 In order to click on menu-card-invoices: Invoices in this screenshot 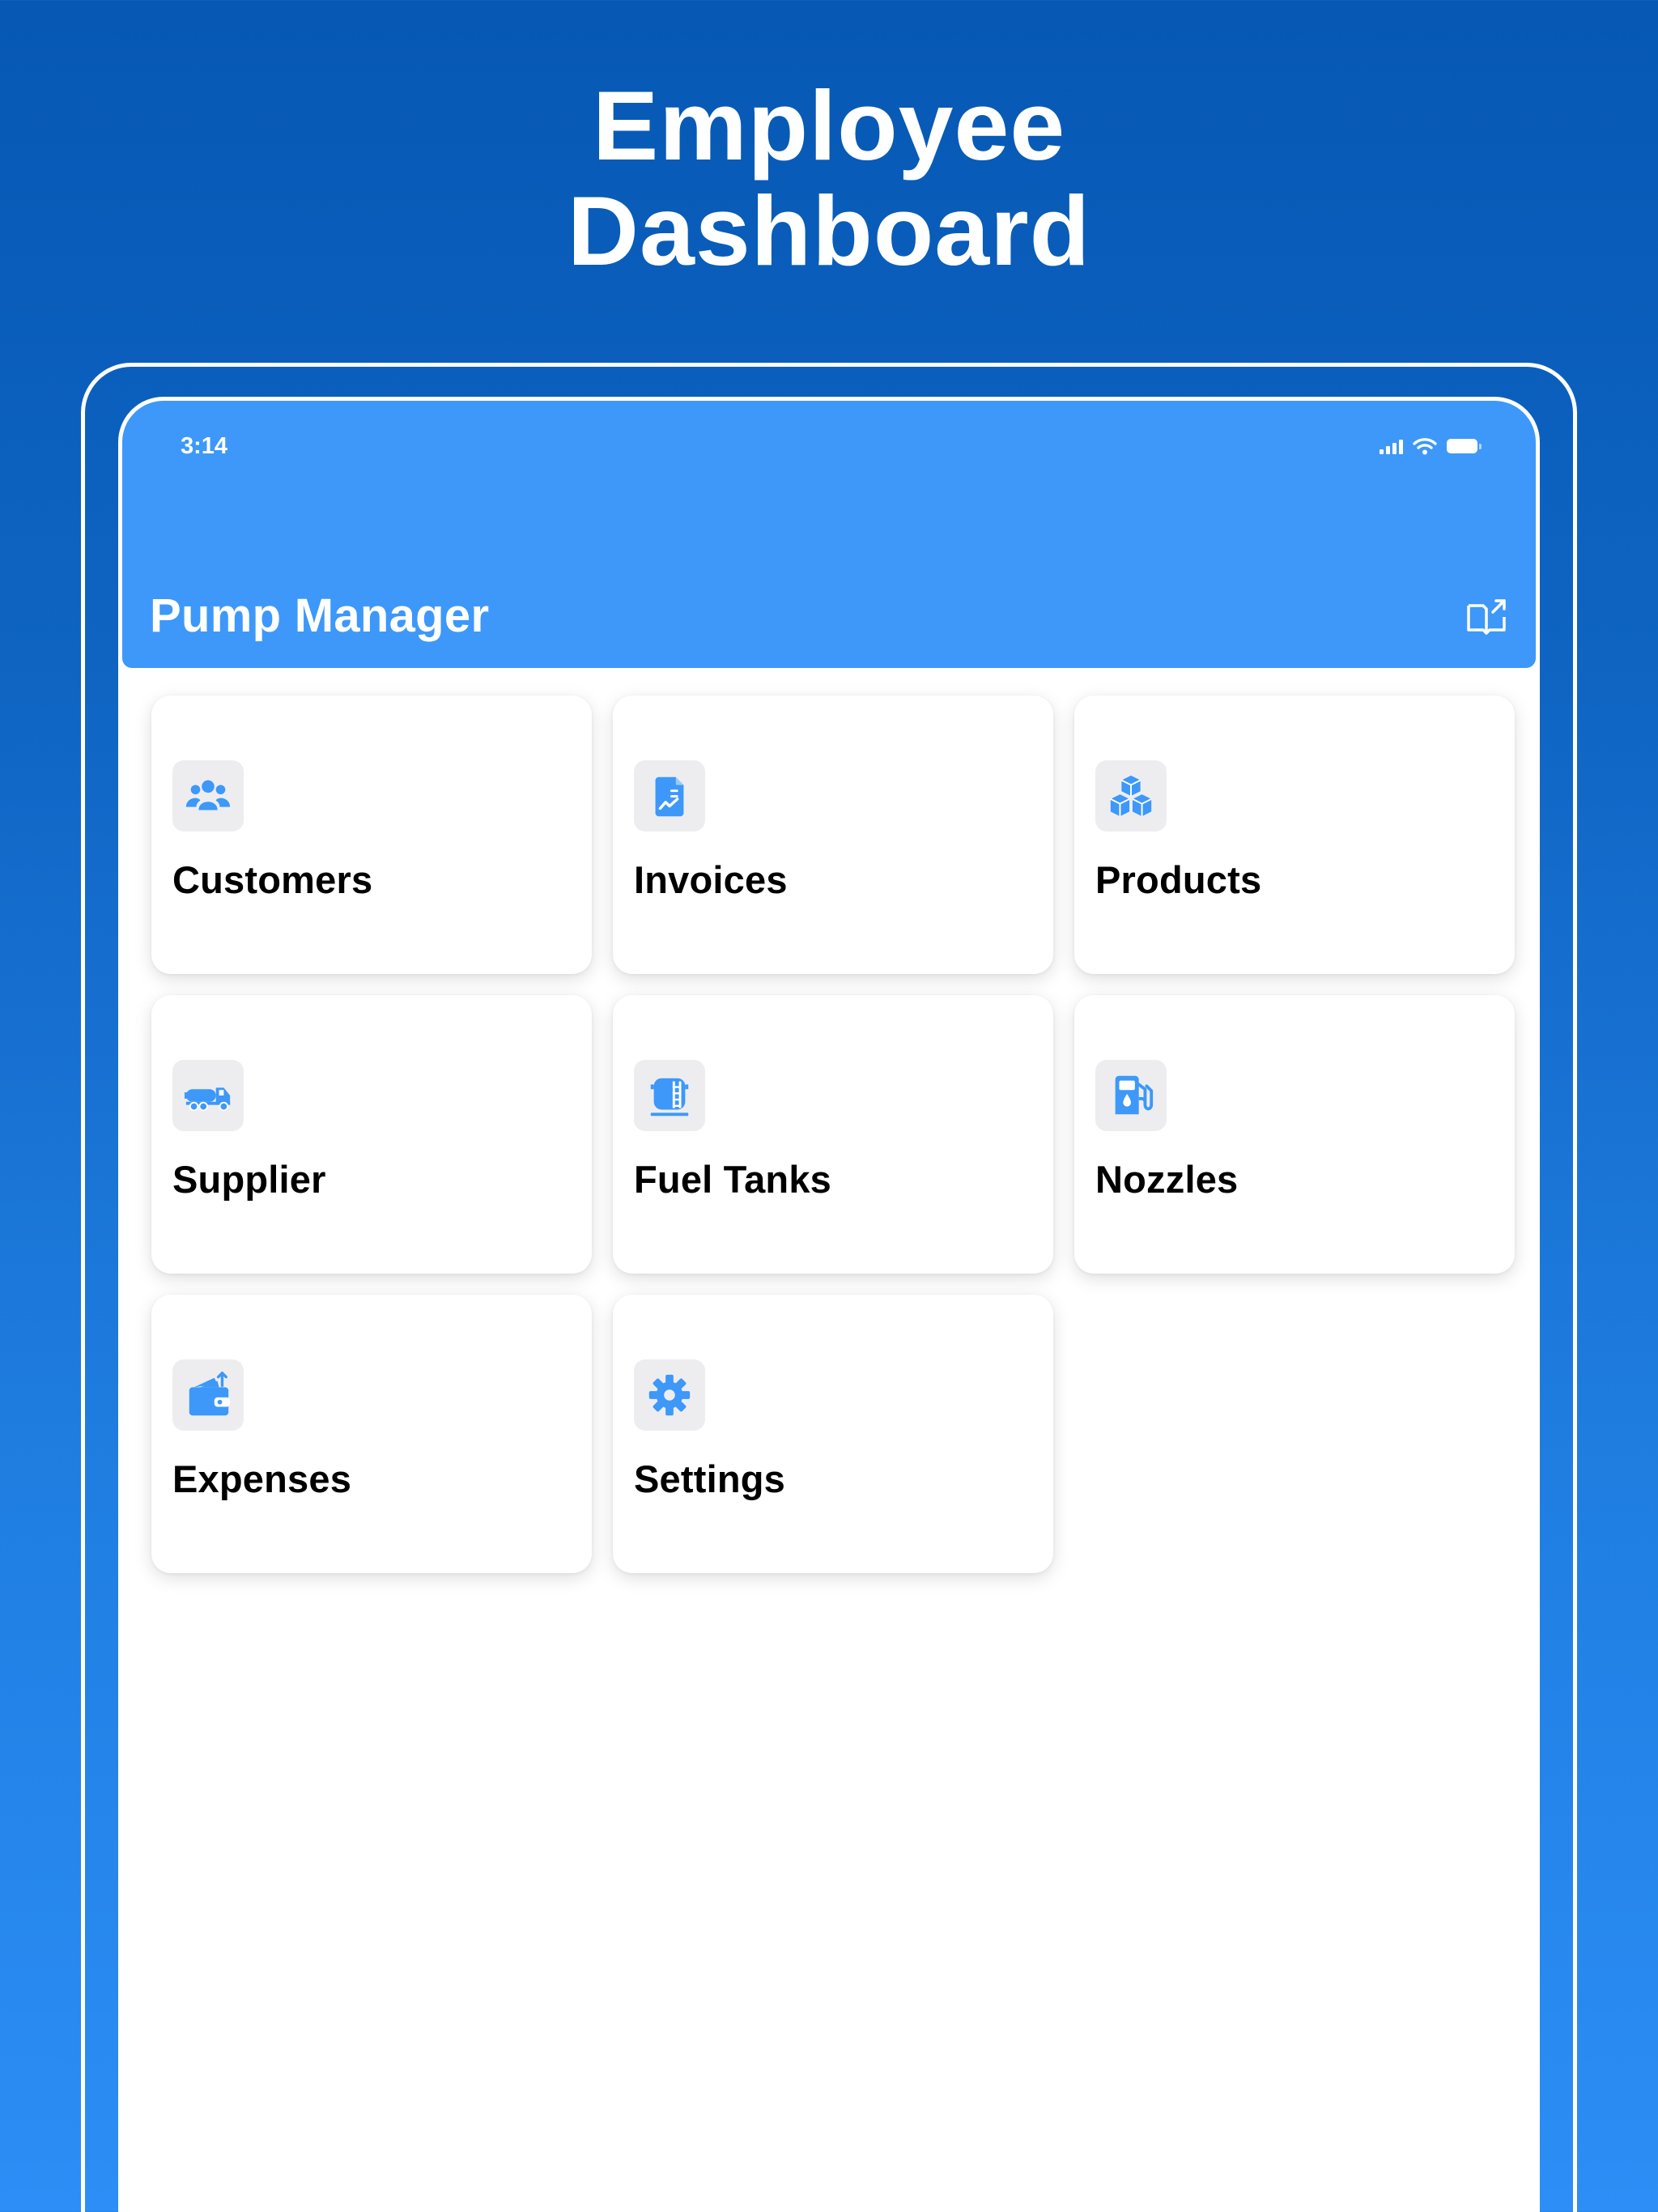, I will do `click(833, 835)`.